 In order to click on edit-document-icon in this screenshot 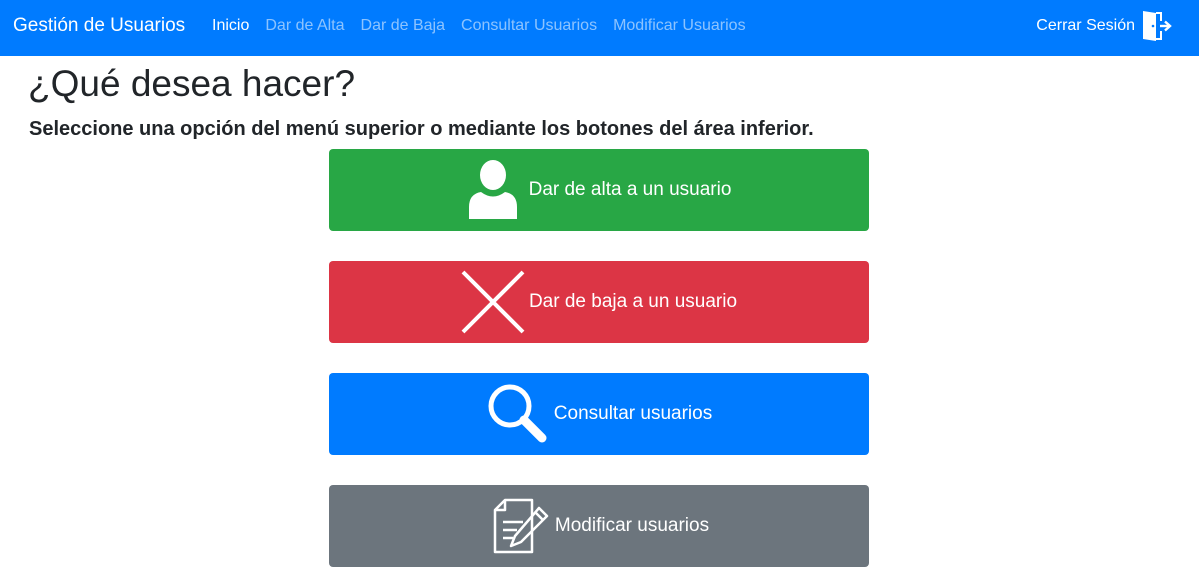, I will do `click(521, 526)`.